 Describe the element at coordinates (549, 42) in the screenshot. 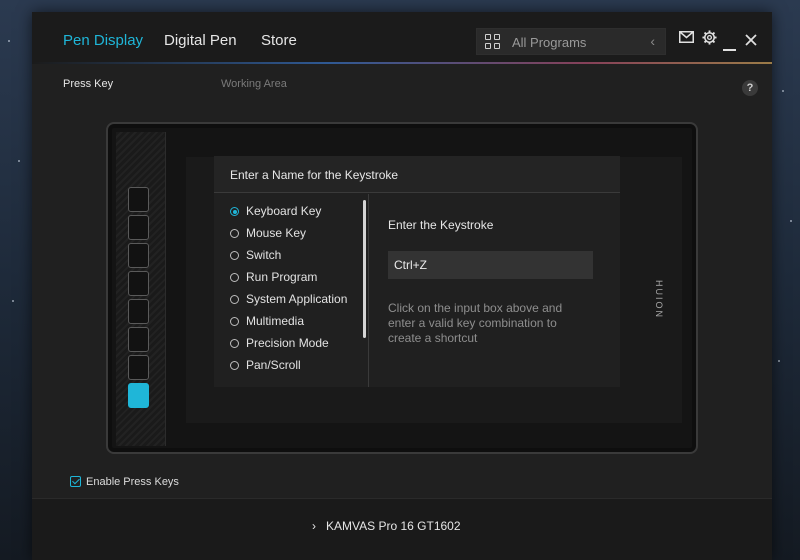

I see `program-select-label: All Programs` at that location.